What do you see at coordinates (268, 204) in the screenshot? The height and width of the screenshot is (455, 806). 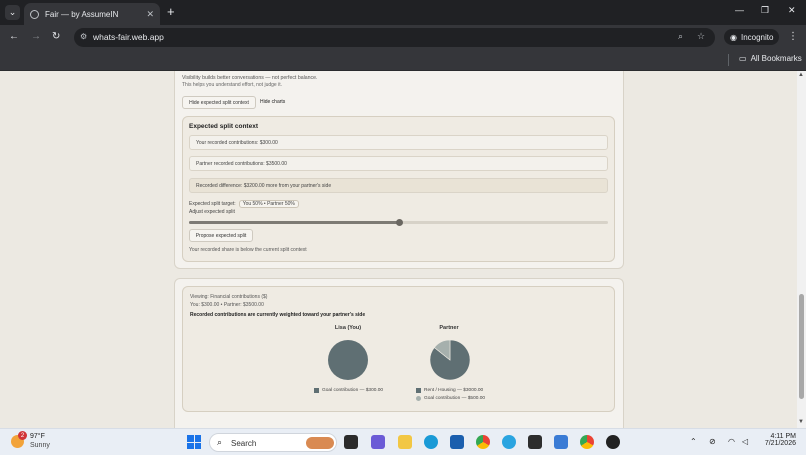 I see `split-target-value: You 50% • Partner 50%` at bounding box center [268, 204].